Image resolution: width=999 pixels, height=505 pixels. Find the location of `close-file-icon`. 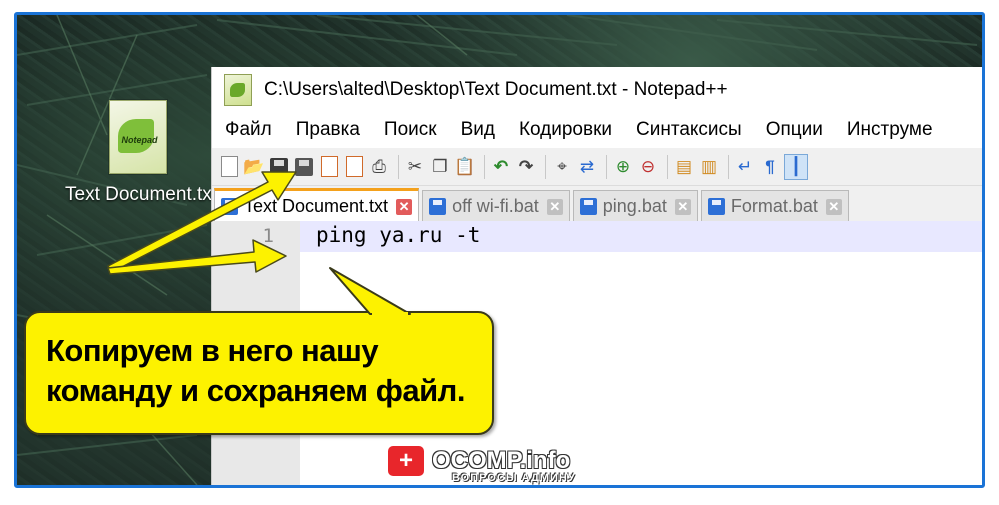

close-file-icon is located at coordinates (329, 167).